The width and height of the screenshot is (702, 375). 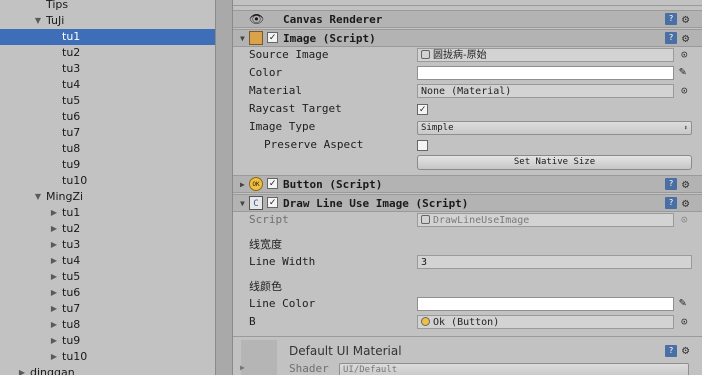 I want to click on line-width-input: 3, so click(x=554, y=262).